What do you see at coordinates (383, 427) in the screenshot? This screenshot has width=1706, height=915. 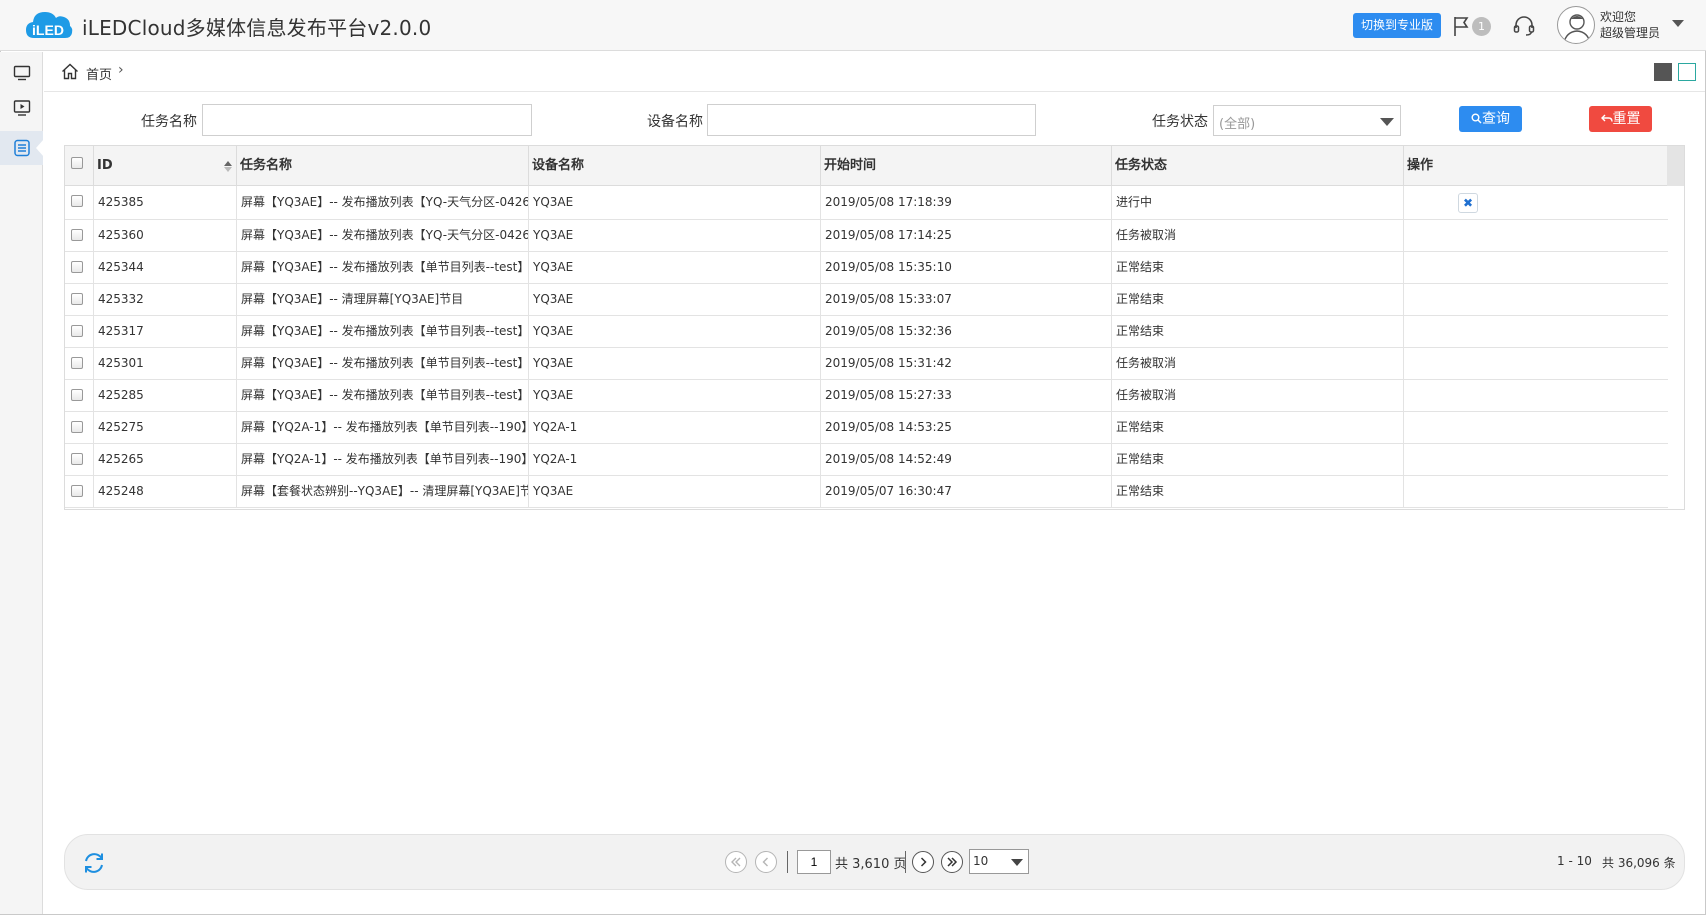 I see `cell-task-name: 屏幕【YQ2A-1】-- 发布播放列表【单节目列表--190】` at bounding box center [383, 427].